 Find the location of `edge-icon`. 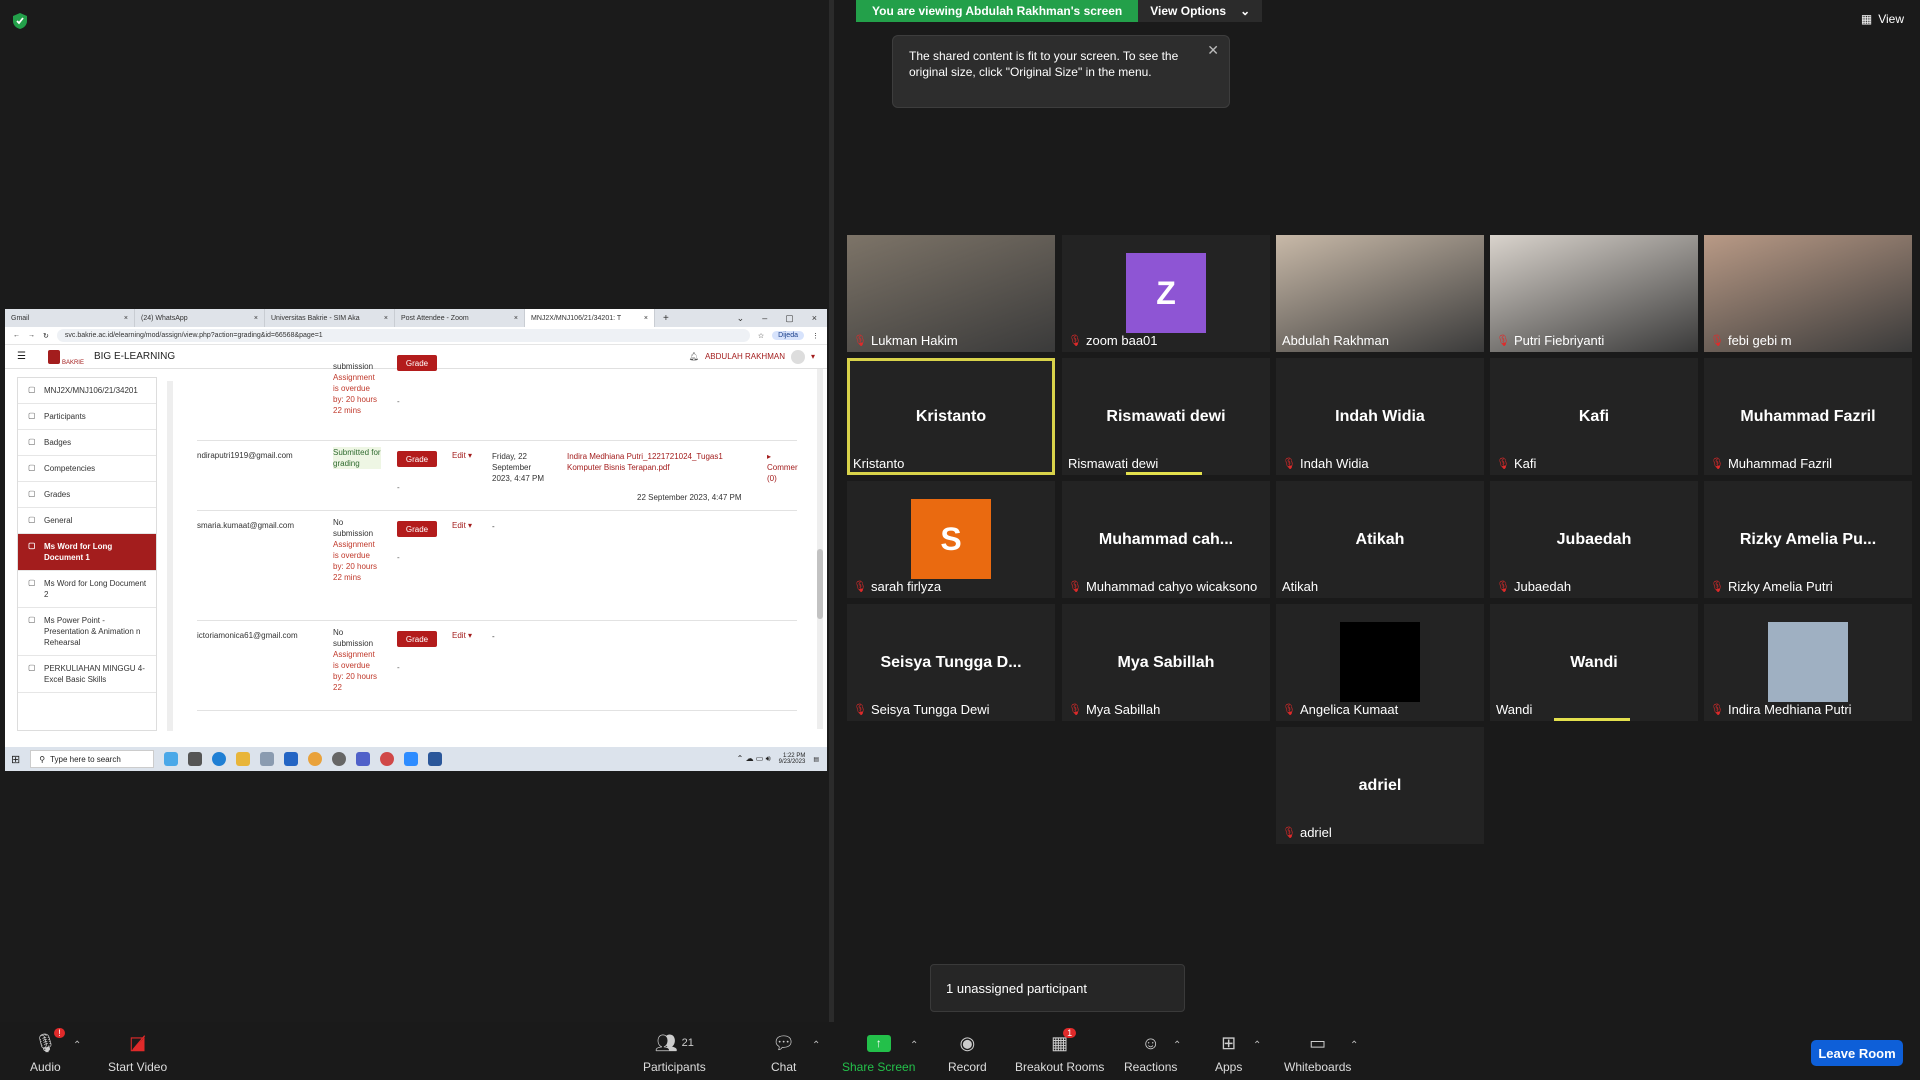

edge-icon is located at coordinates (219, 759).